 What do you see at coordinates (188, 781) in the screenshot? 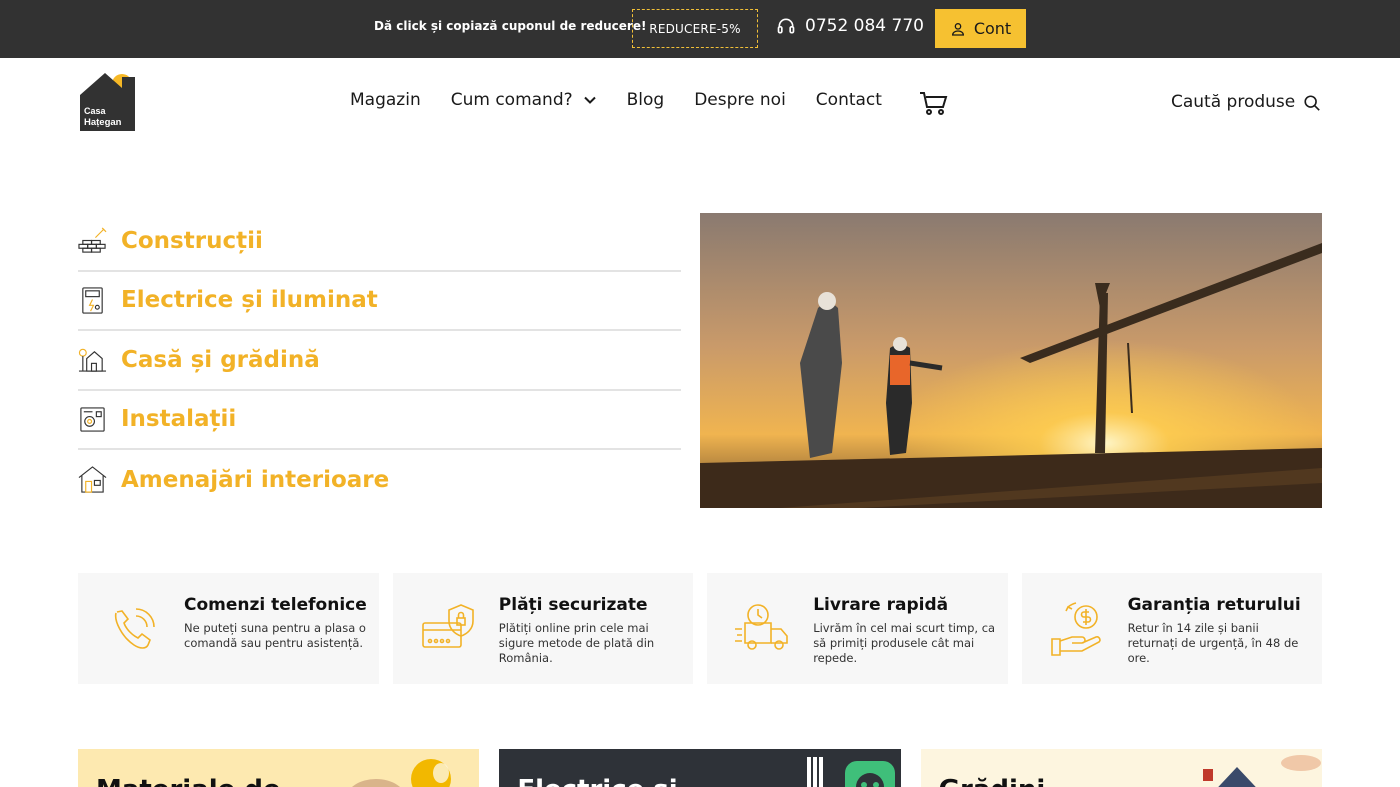
I see `card-title: Materiale de` at bounding box center [188, 781].